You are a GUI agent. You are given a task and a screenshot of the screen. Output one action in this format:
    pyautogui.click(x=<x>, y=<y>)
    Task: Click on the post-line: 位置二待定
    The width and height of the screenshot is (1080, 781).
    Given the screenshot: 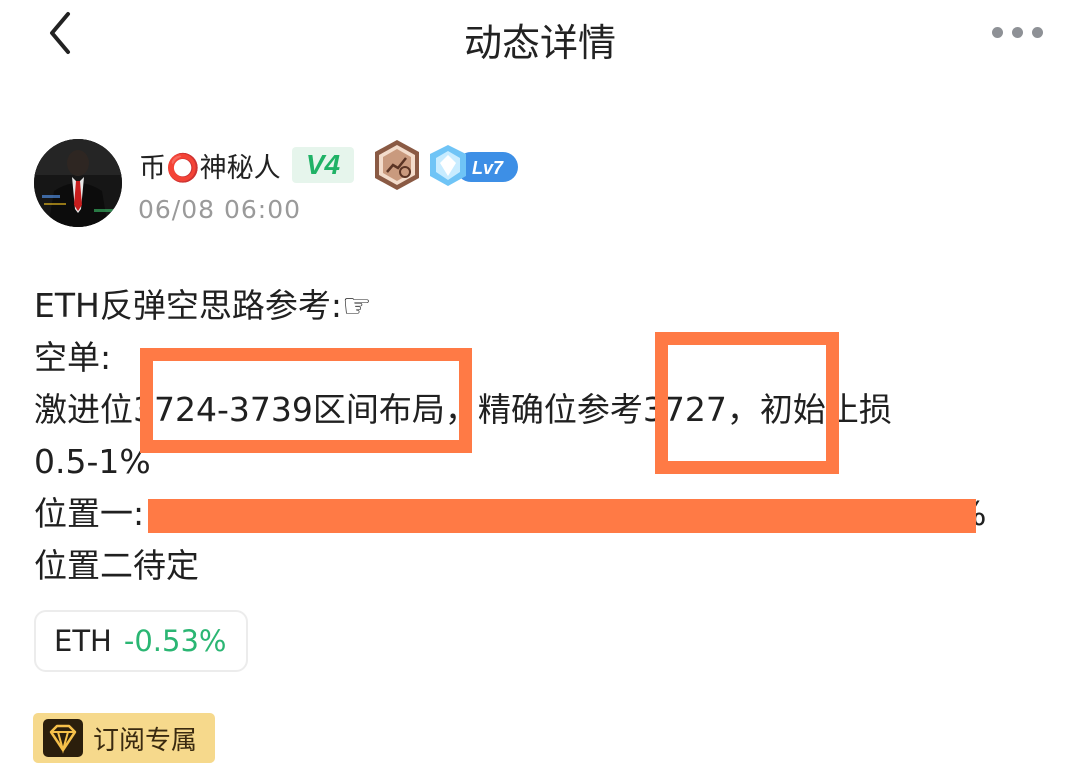 What is the action you would take?
    pyautogui.click(x=116, y=565)
    